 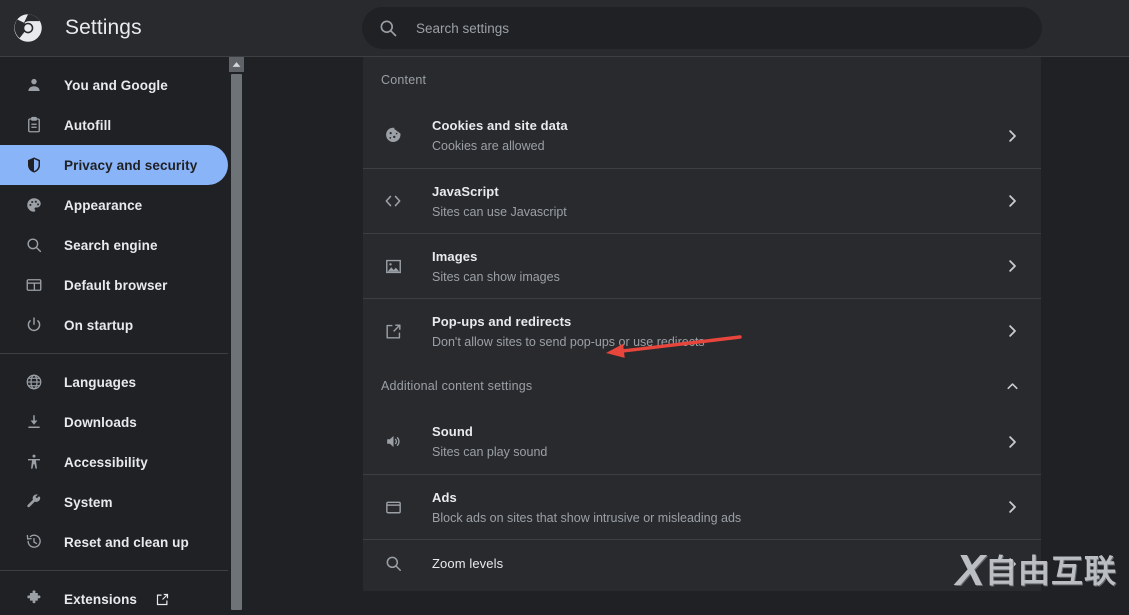 I want to click on puzzle-icon, so click(x=34, y=599).